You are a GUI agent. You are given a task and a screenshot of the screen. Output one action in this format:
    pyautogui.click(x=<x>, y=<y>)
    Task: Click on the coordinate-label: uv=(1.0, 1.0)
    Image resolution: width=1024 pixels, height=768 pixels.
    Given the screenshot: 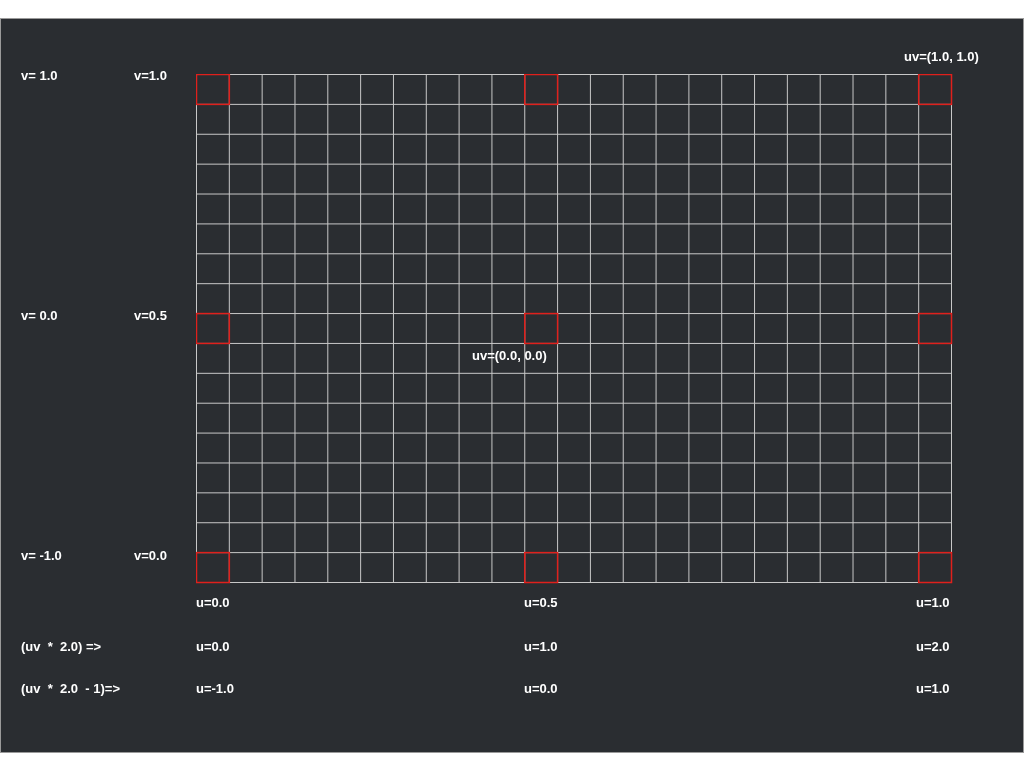 What is the action you would take?
    pyautogui.click(x=941, y=57)
    